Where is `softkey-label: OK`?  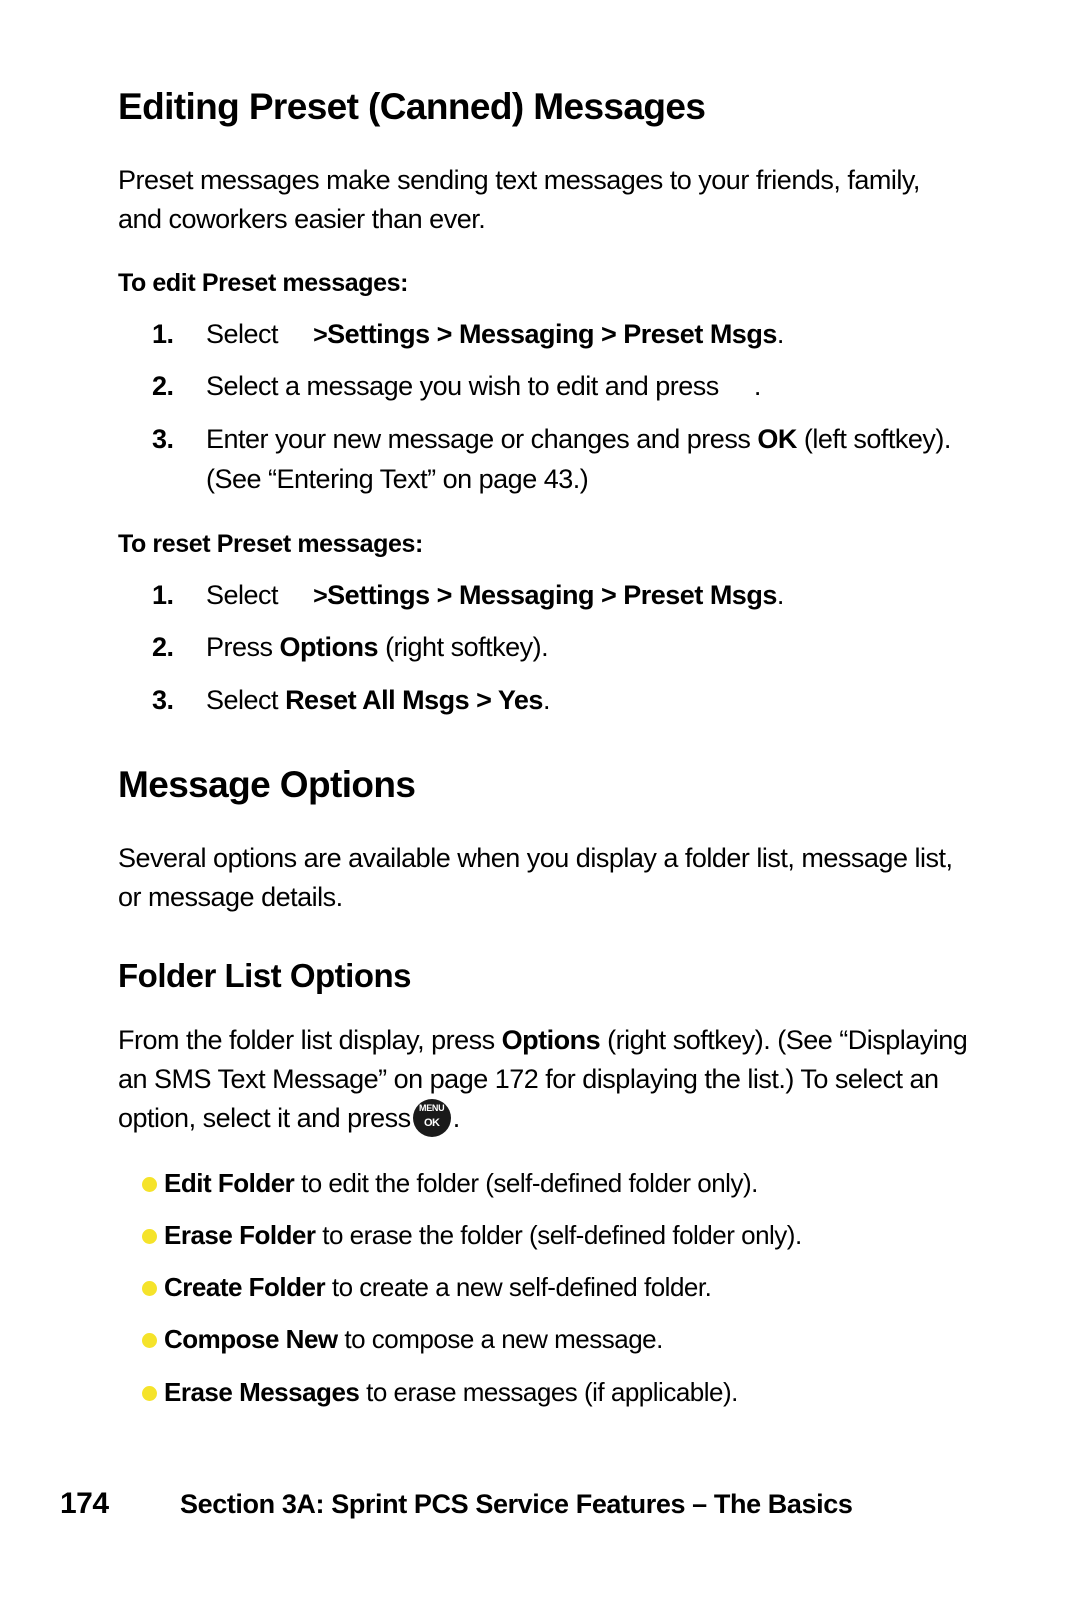 softkey-label: OK is located at coordinates (777, 438).